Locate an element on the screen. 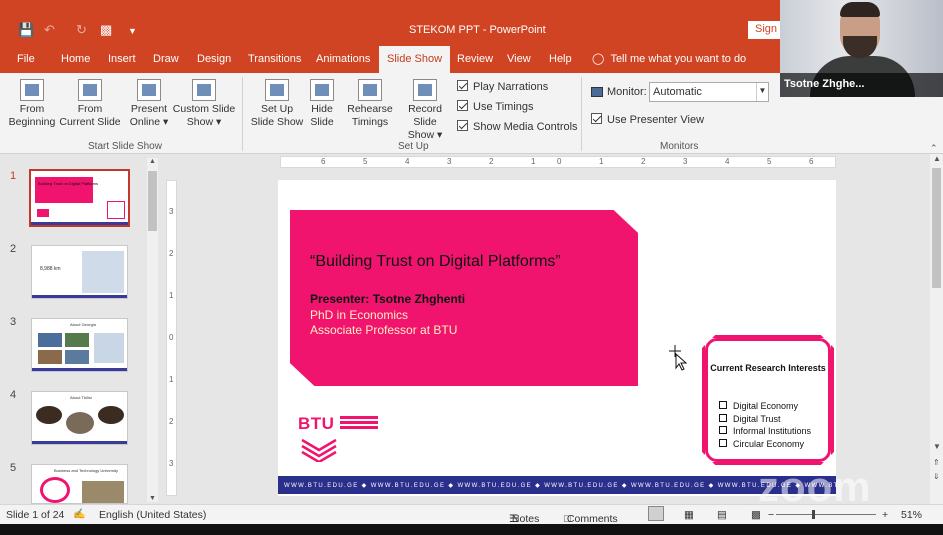 The height and width of the screenshot is (535, 943). slide-count: Slide 1 of 24 is located at coordinates (35, 515).